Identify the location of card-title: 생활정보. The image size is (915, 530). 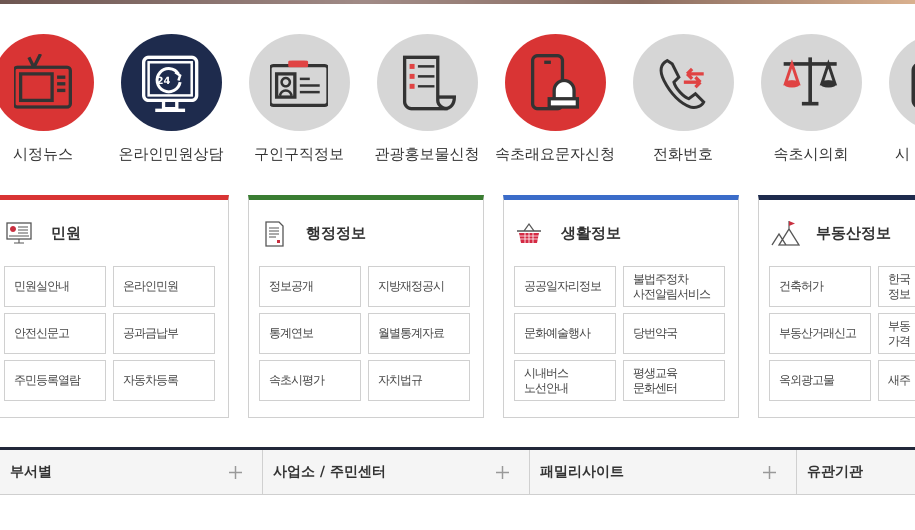
(591, 233).